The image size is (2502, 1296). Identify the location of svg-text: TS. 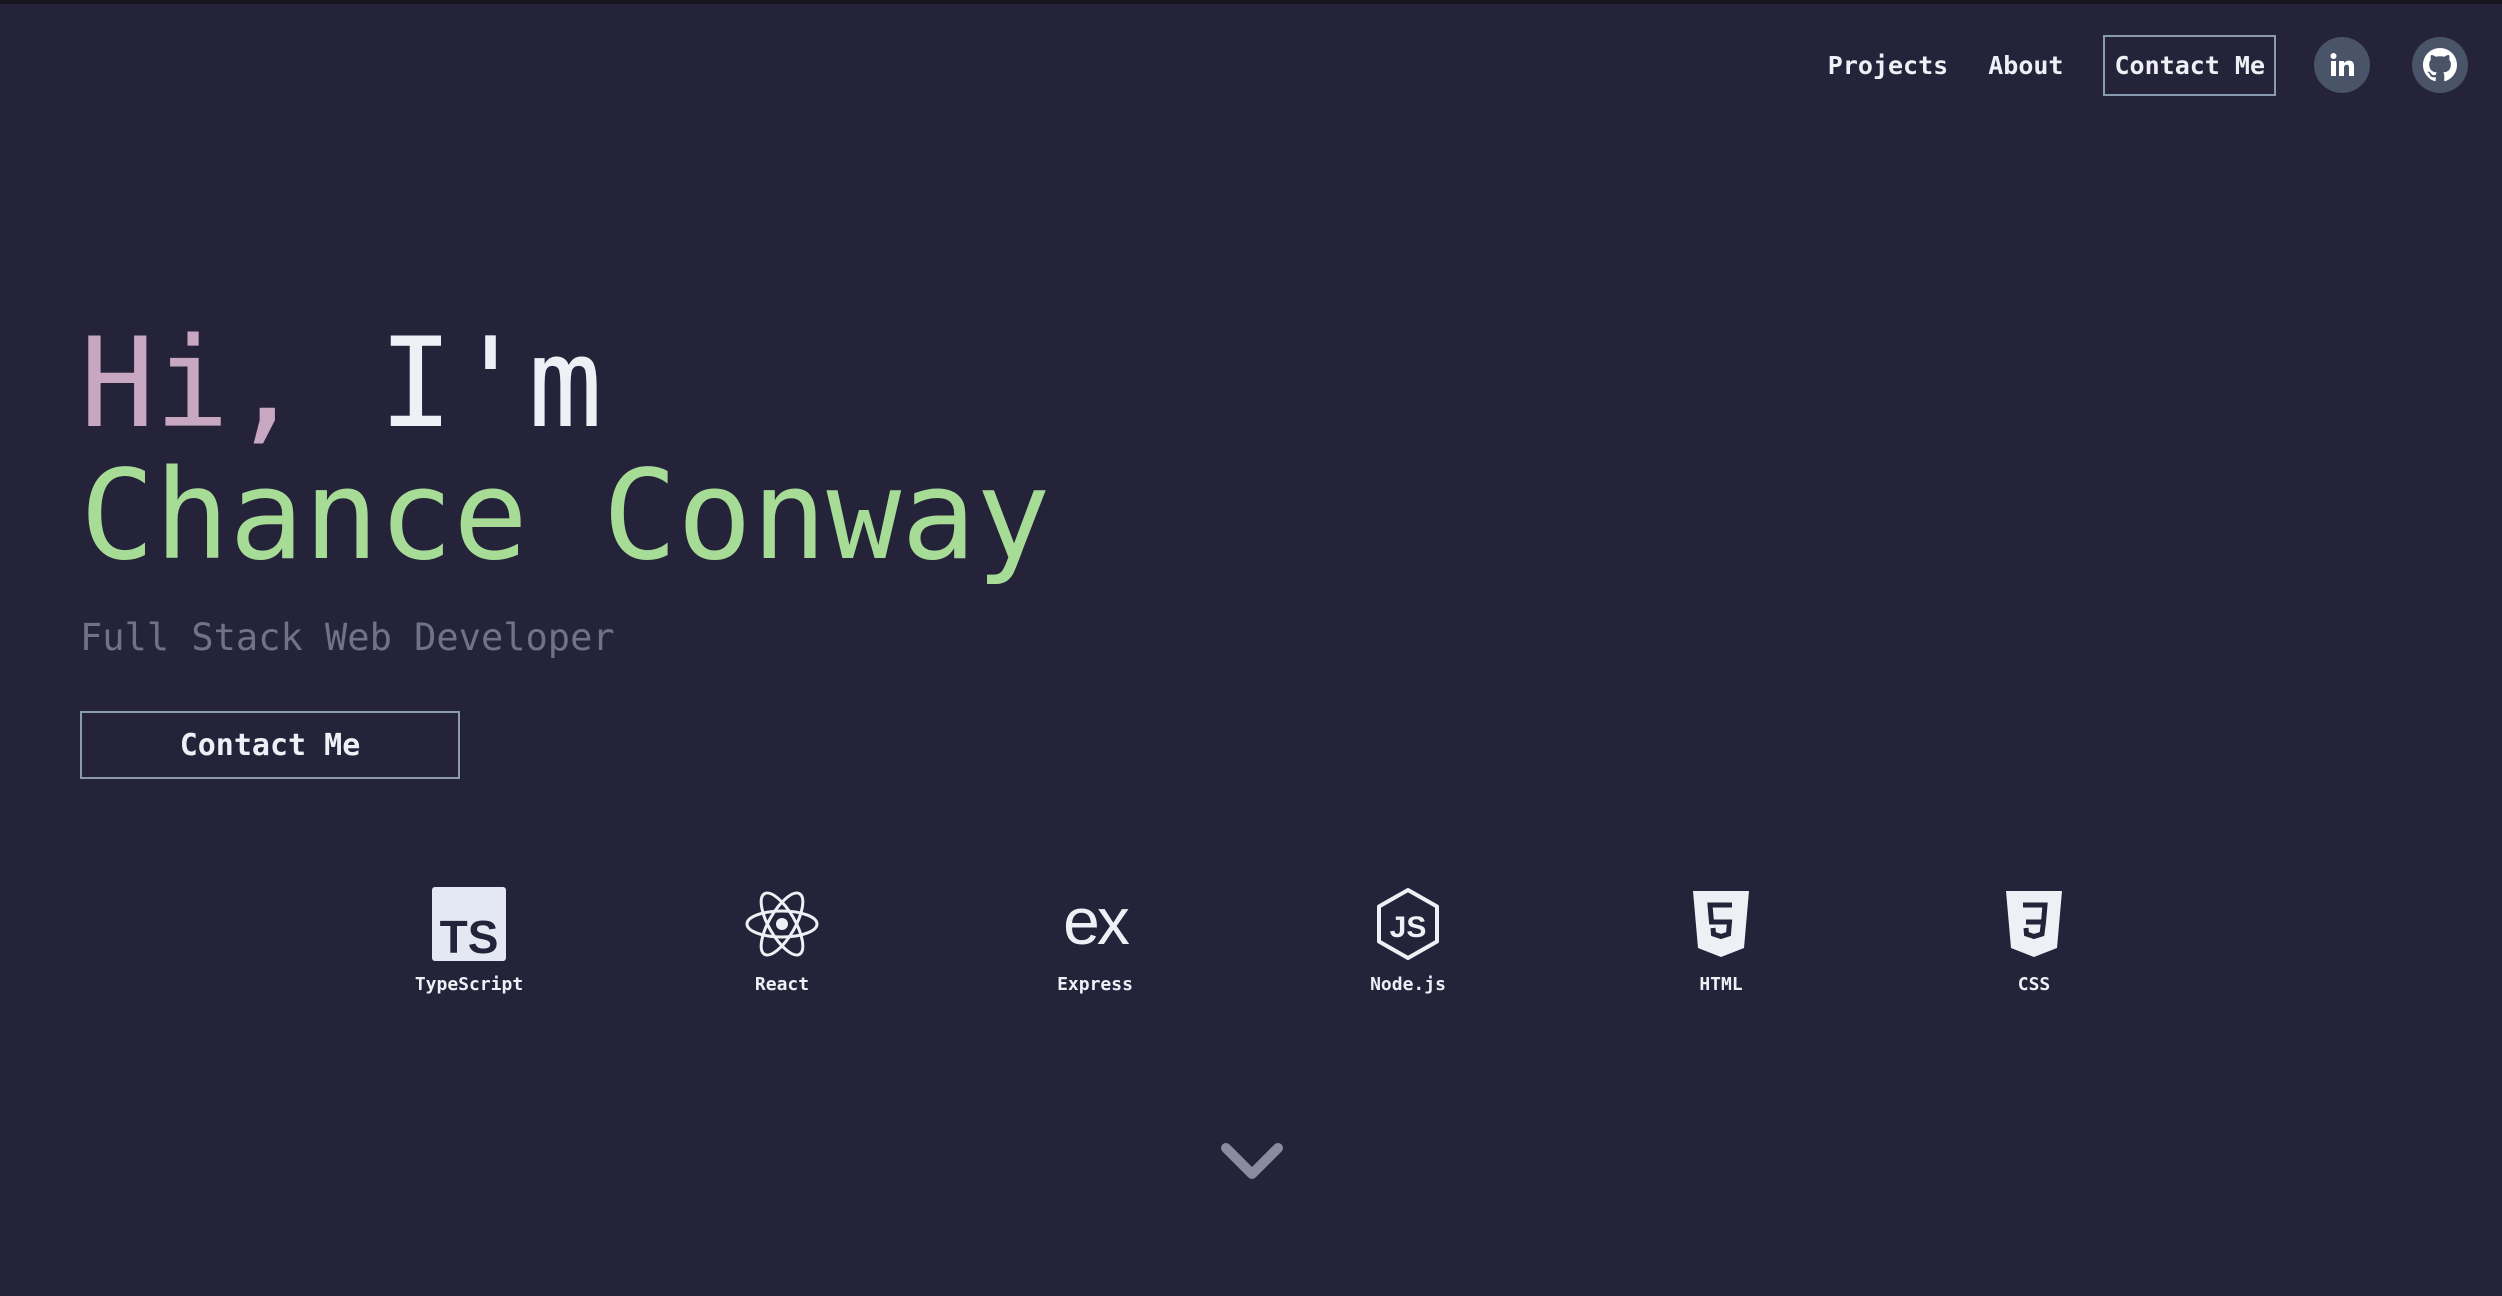
(469, 936).